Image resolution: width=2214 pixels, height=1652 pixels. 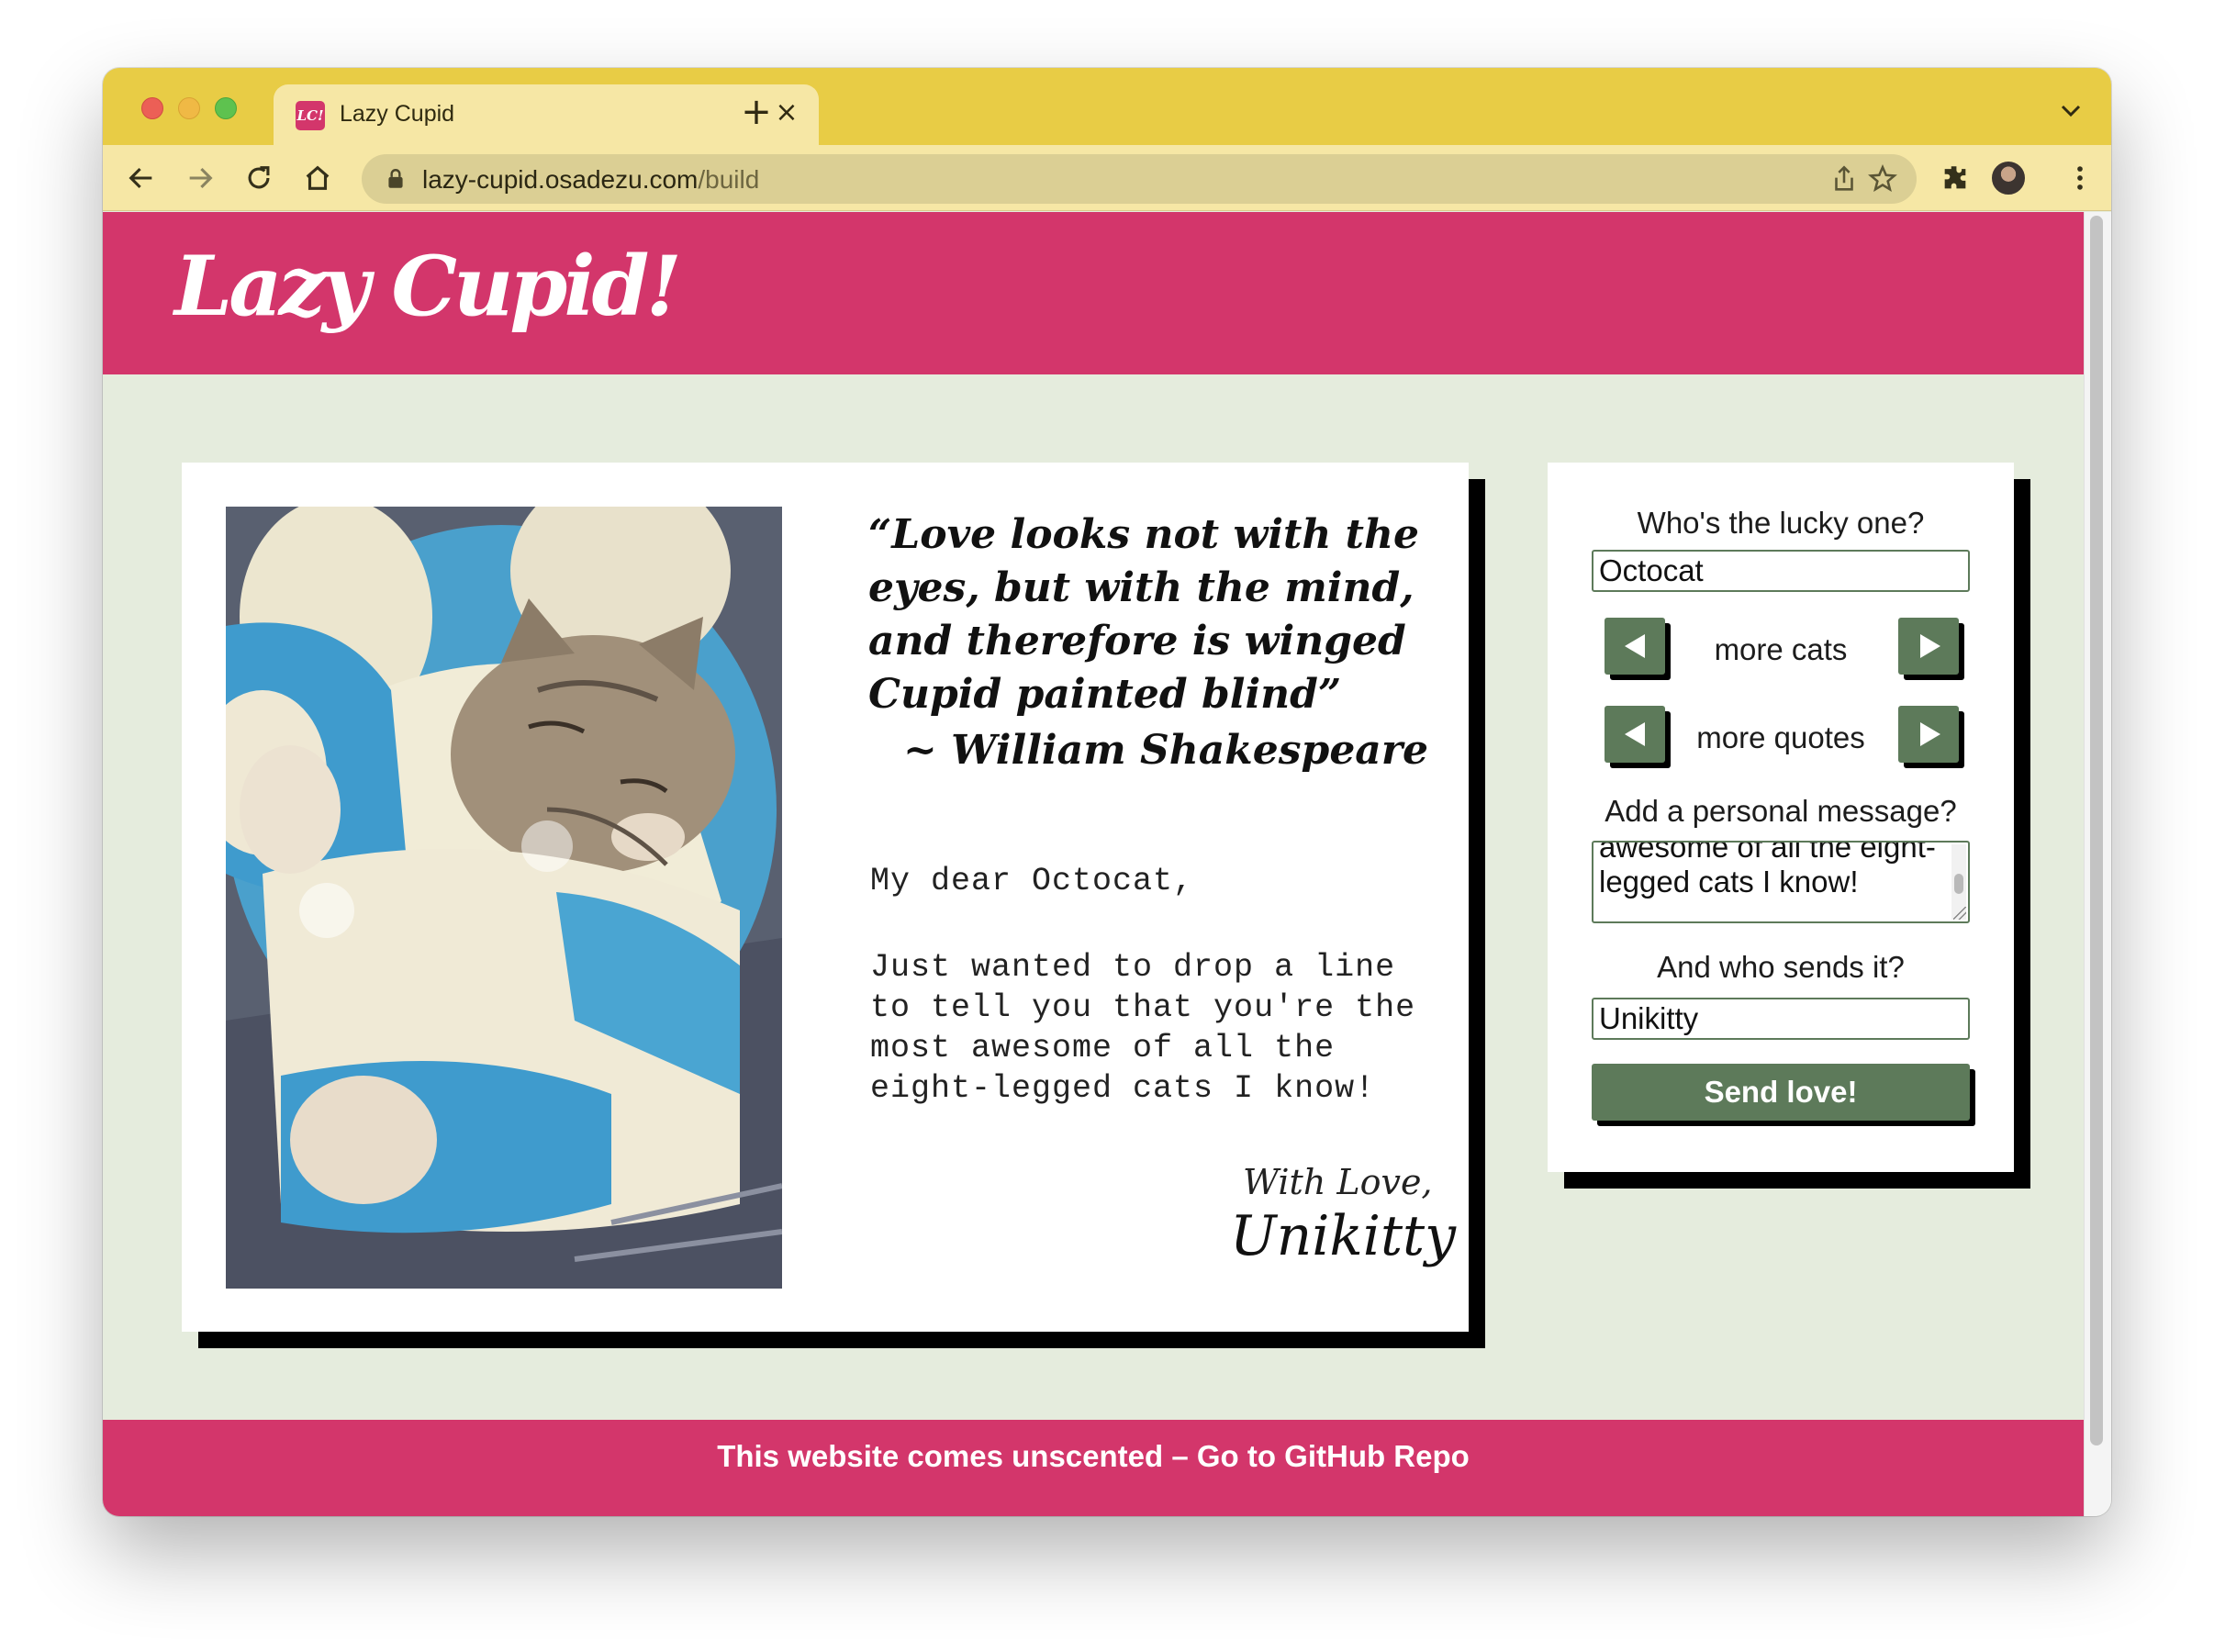 What do you see at coordinates (1781, 1092) in the screenshot?
I see `send-love-button: Send love!` at bounding box center [1781, 1092].